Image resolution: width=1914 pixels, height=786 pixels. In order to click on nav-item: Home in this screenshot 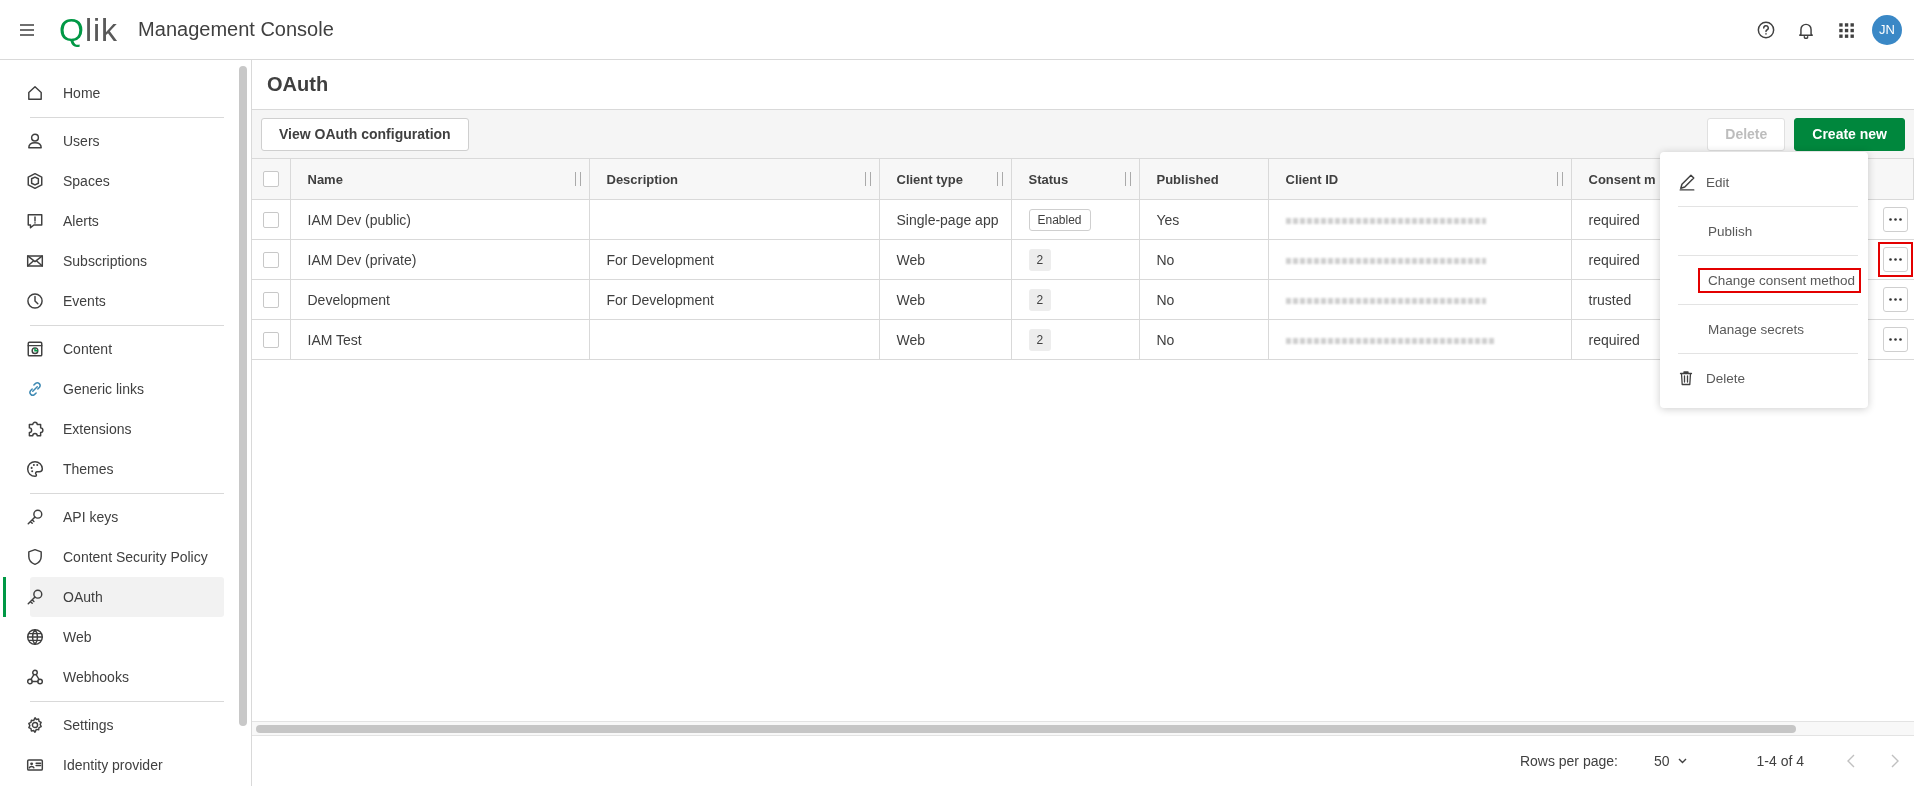, I will do `click(127, 93)`.